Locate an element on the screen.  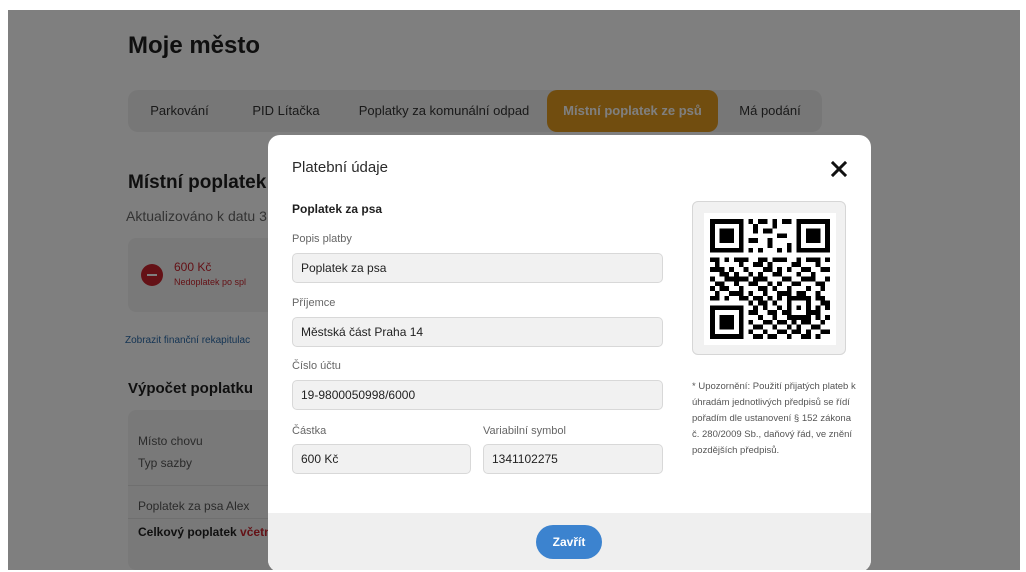
close-icon is located at coordinates (839, 169).